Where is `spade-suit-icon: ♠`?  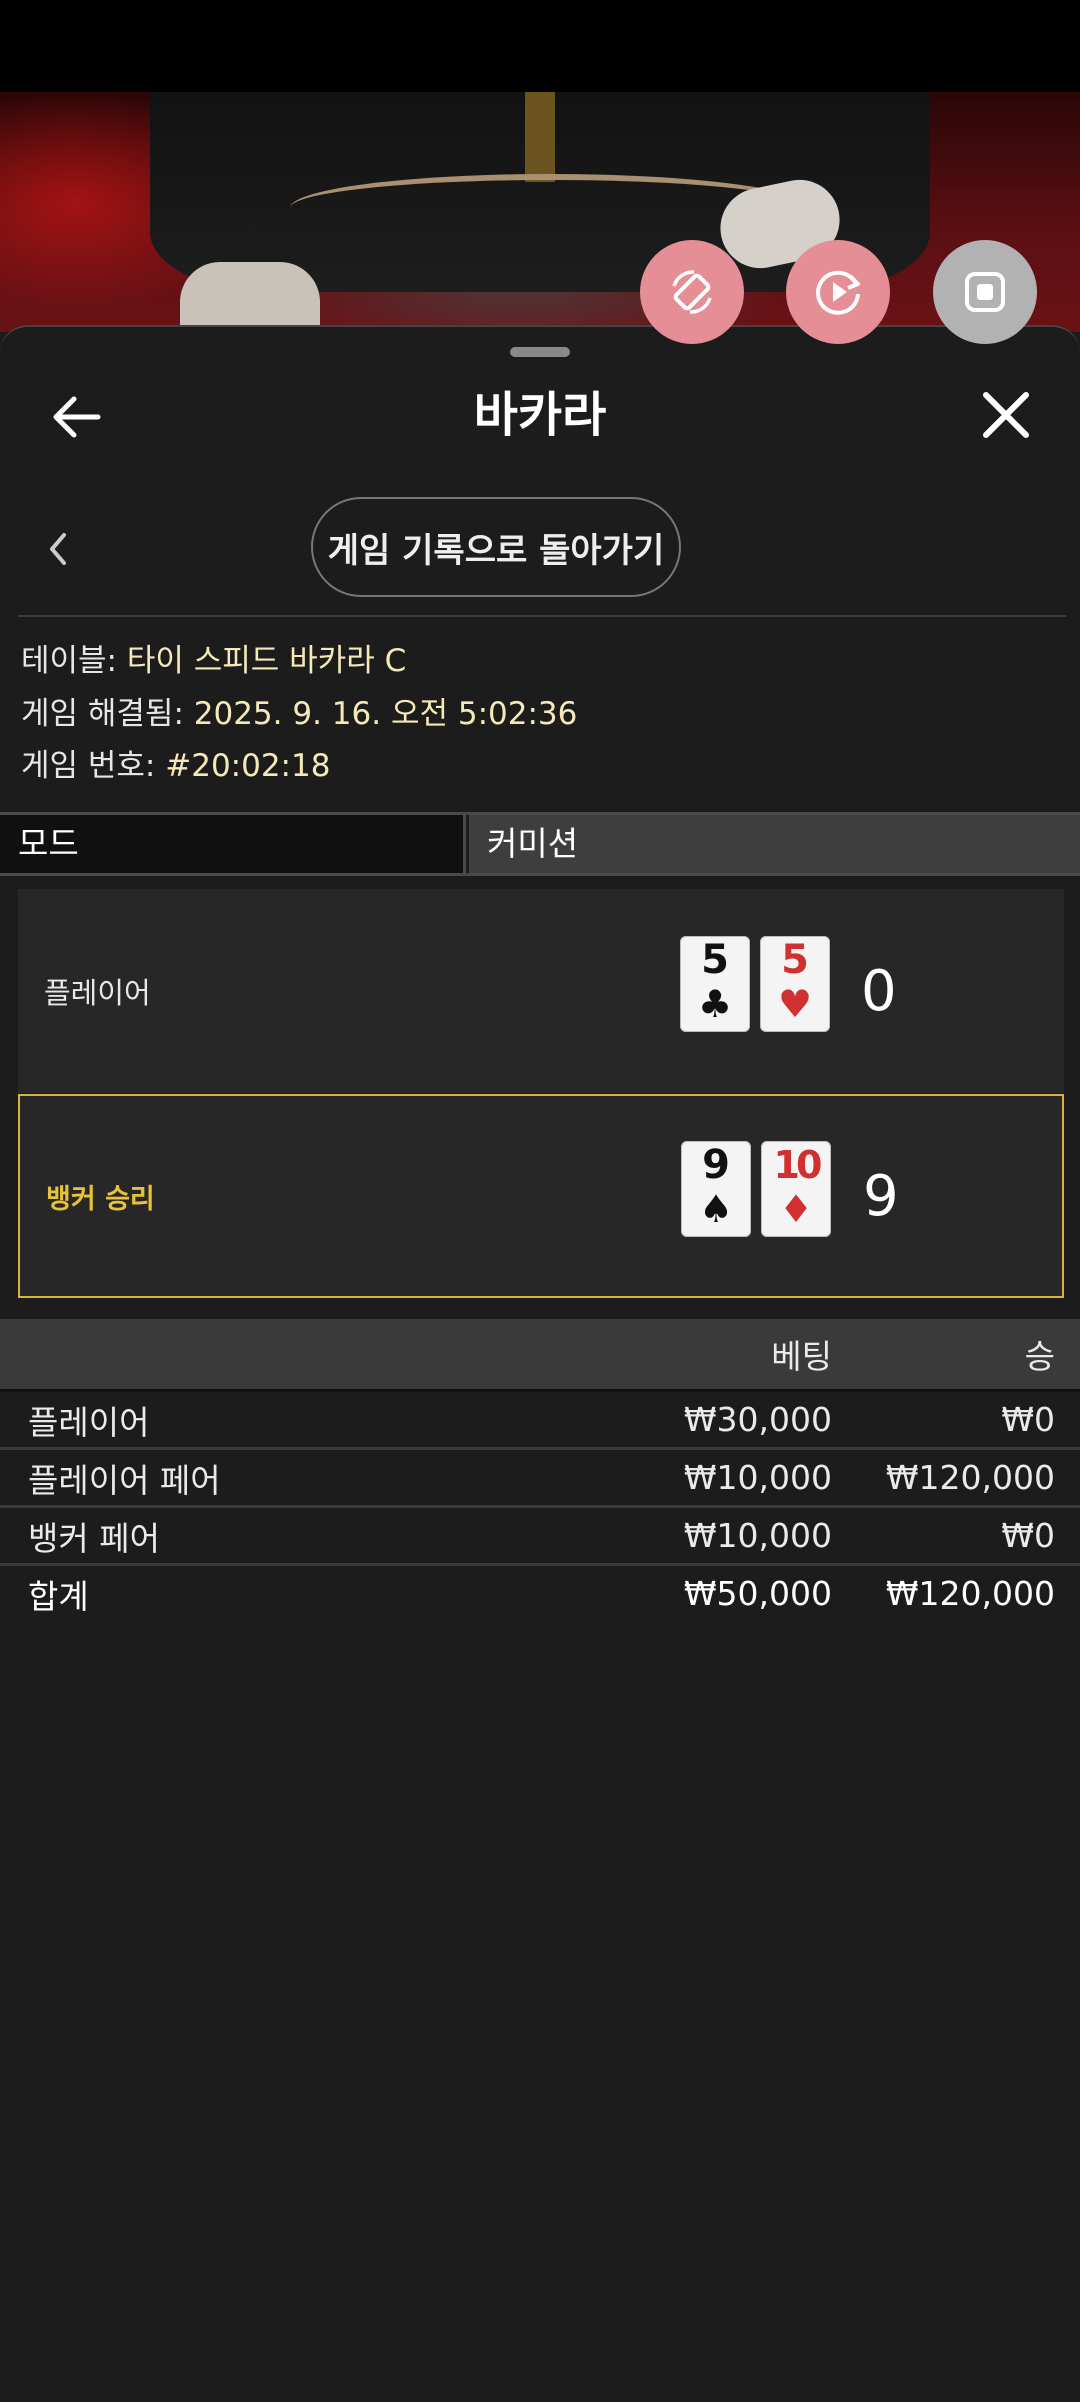 spade-suit-icon: ♠ is located at coordinates (716, 1209).